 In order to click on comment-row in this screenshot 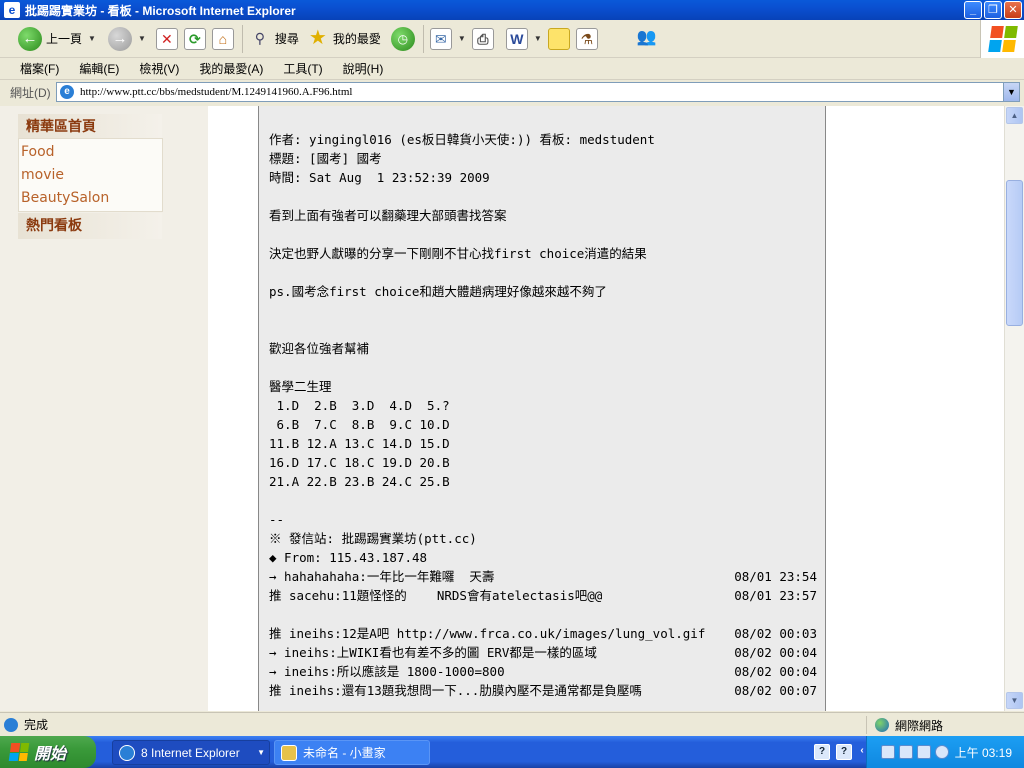, I will do `click(543, 614)`.